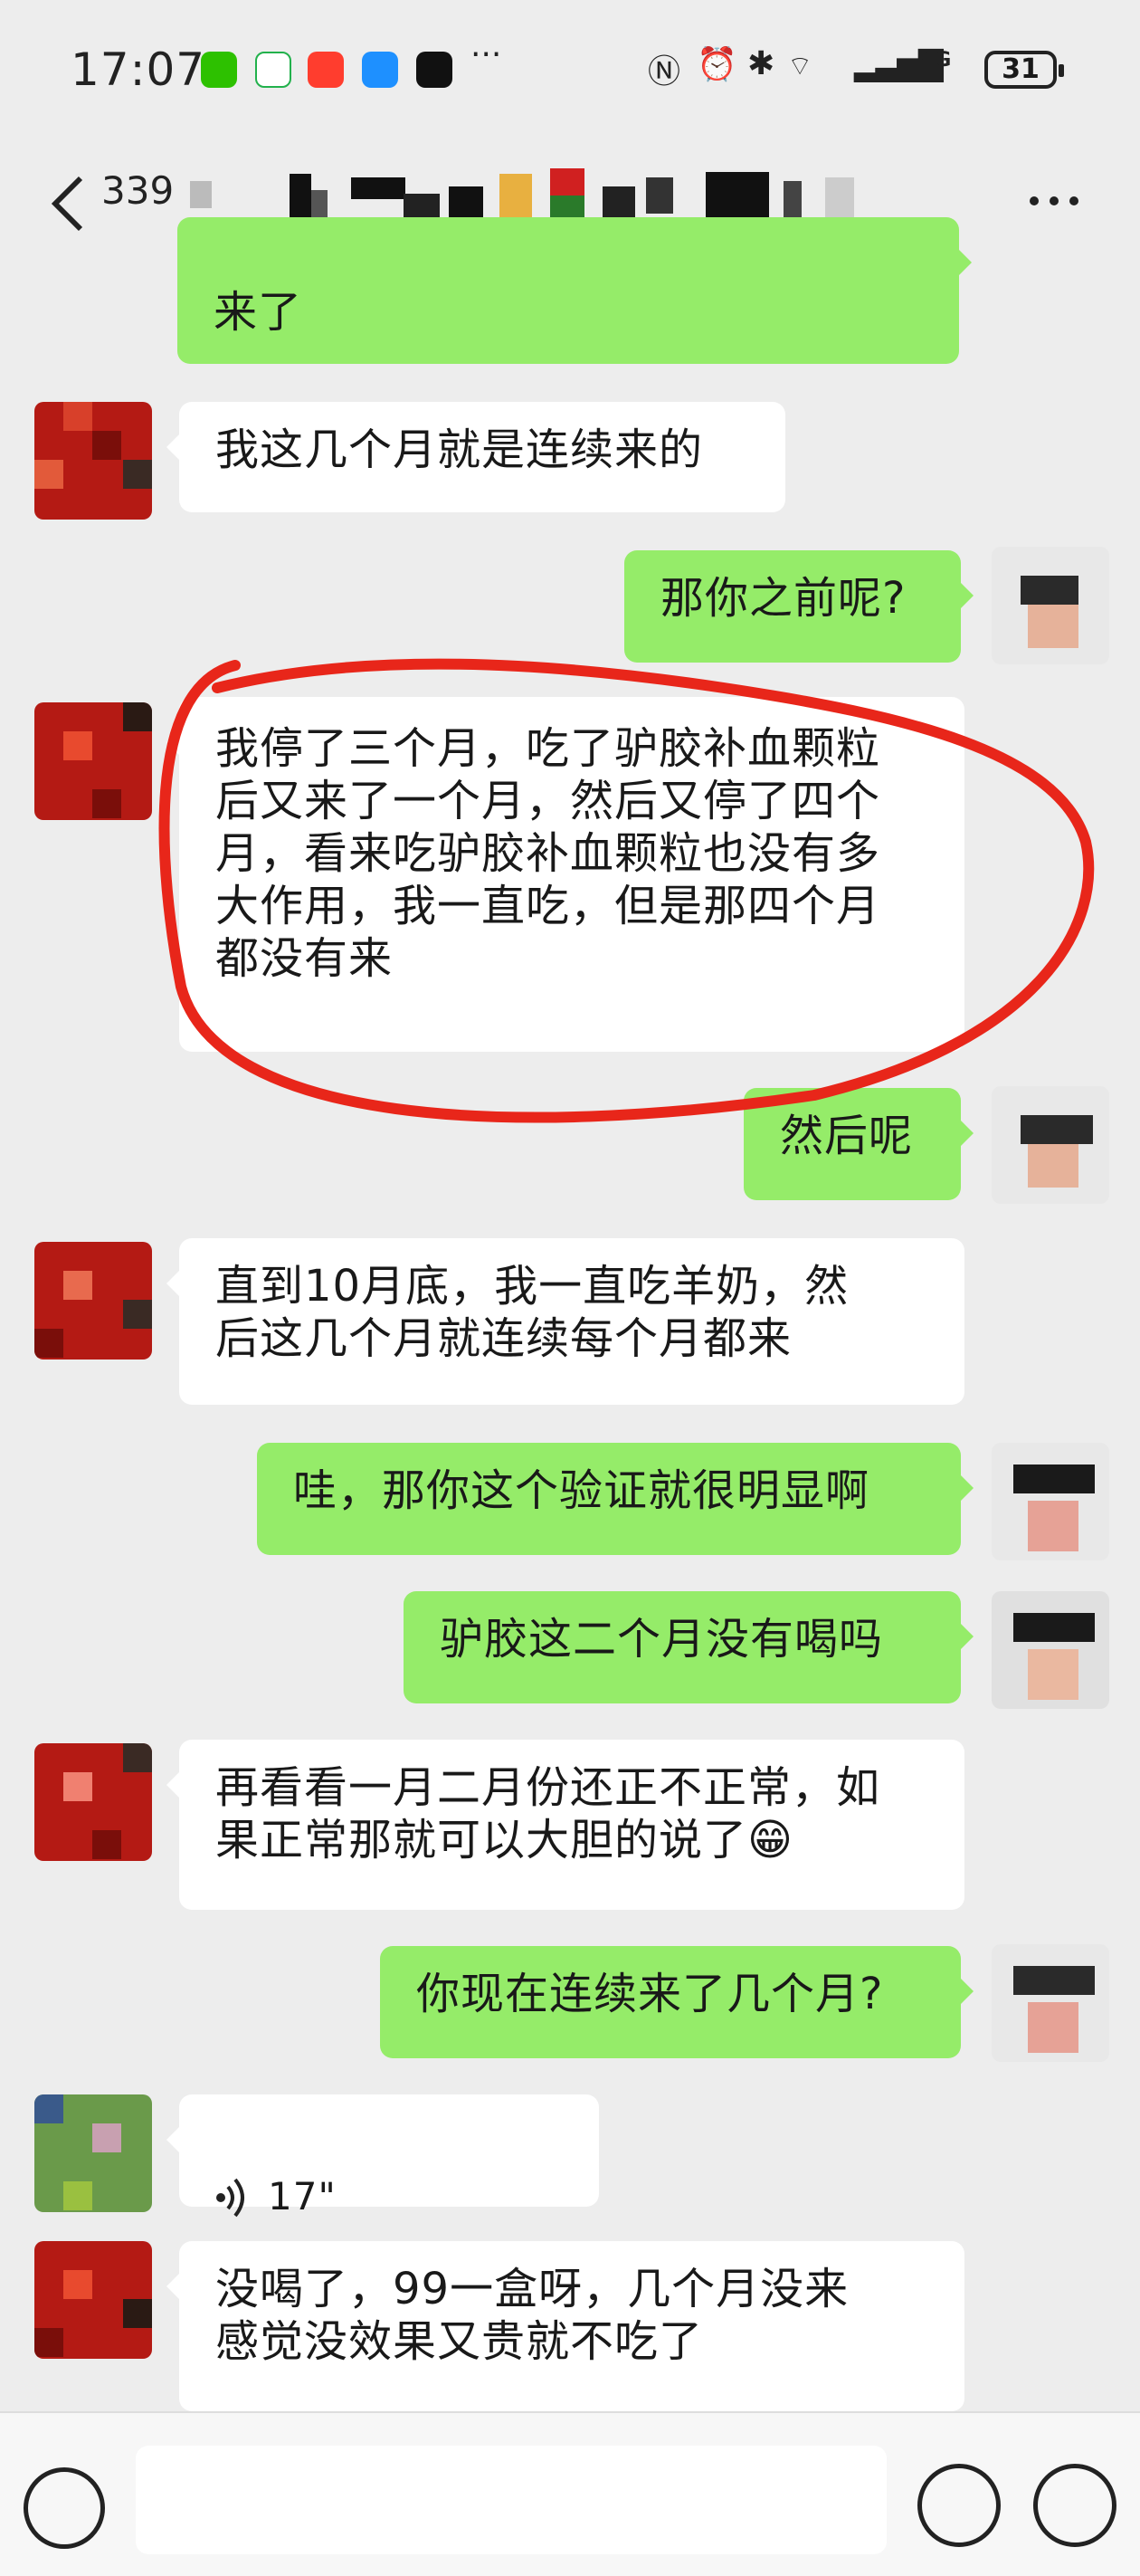 The image size is (1140, 2576). What do you see at coordinates (717, 64) in the screenshot?
I see `alarm-icon: ⏰` at bounding box center [717, 64].